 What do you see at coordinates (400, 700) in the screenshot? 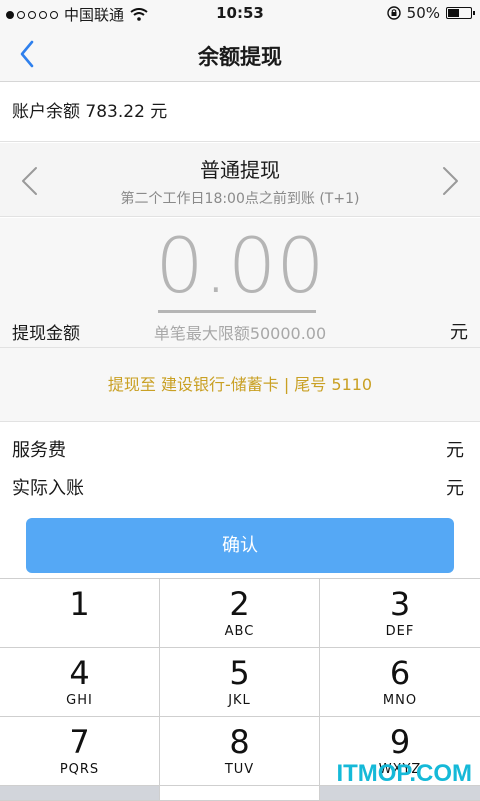
I see `keypad-key-letters: MNO` at bounding box center [400, 700].